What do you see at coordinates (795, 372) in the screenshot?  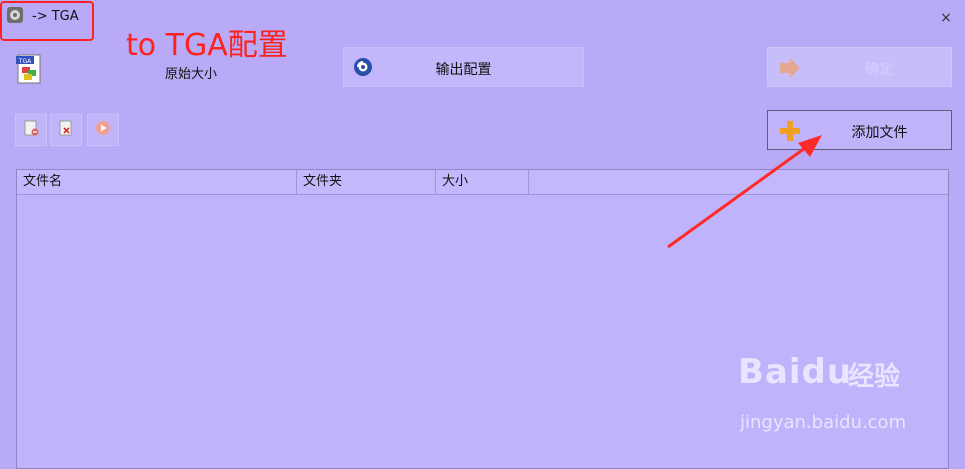 I see `watermark-brand: Baidu` at bounding box center [795, 372].